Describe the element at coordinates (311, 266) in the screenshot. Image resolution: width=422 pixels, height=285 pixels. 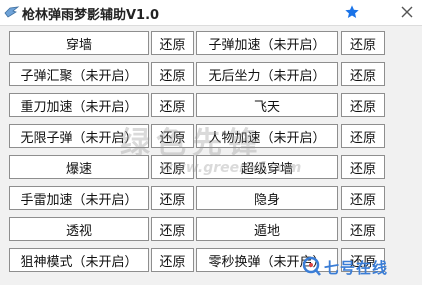
I see `logo-icon` at that location.